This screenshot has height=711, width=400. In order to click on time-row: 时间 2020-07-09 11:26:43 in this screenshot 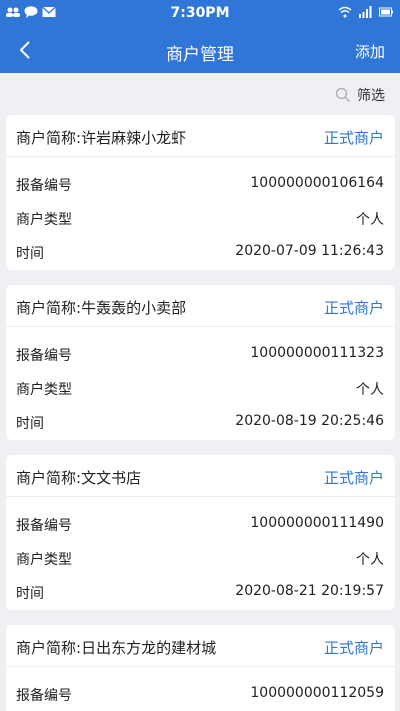, I will do `click(200, 252)`.